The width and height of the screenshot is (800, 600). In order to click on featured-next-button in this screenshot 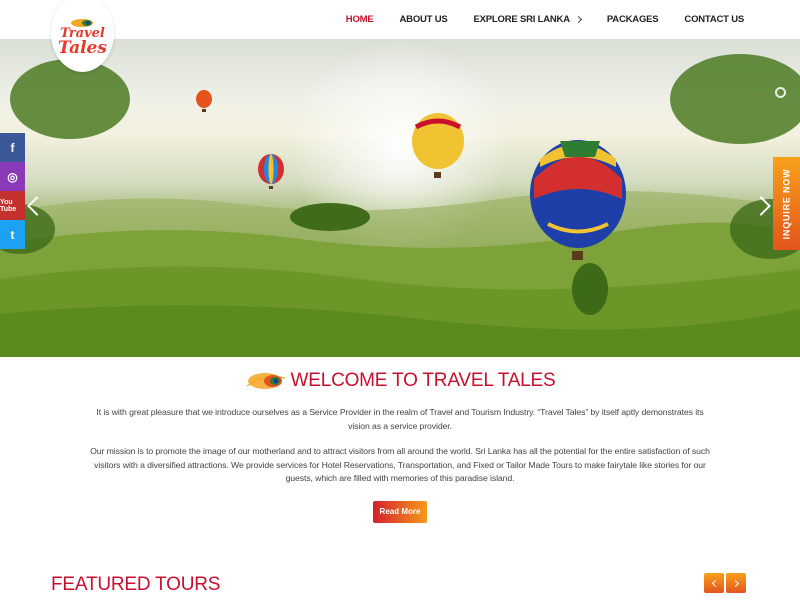, I will do `click(736, 583)`.